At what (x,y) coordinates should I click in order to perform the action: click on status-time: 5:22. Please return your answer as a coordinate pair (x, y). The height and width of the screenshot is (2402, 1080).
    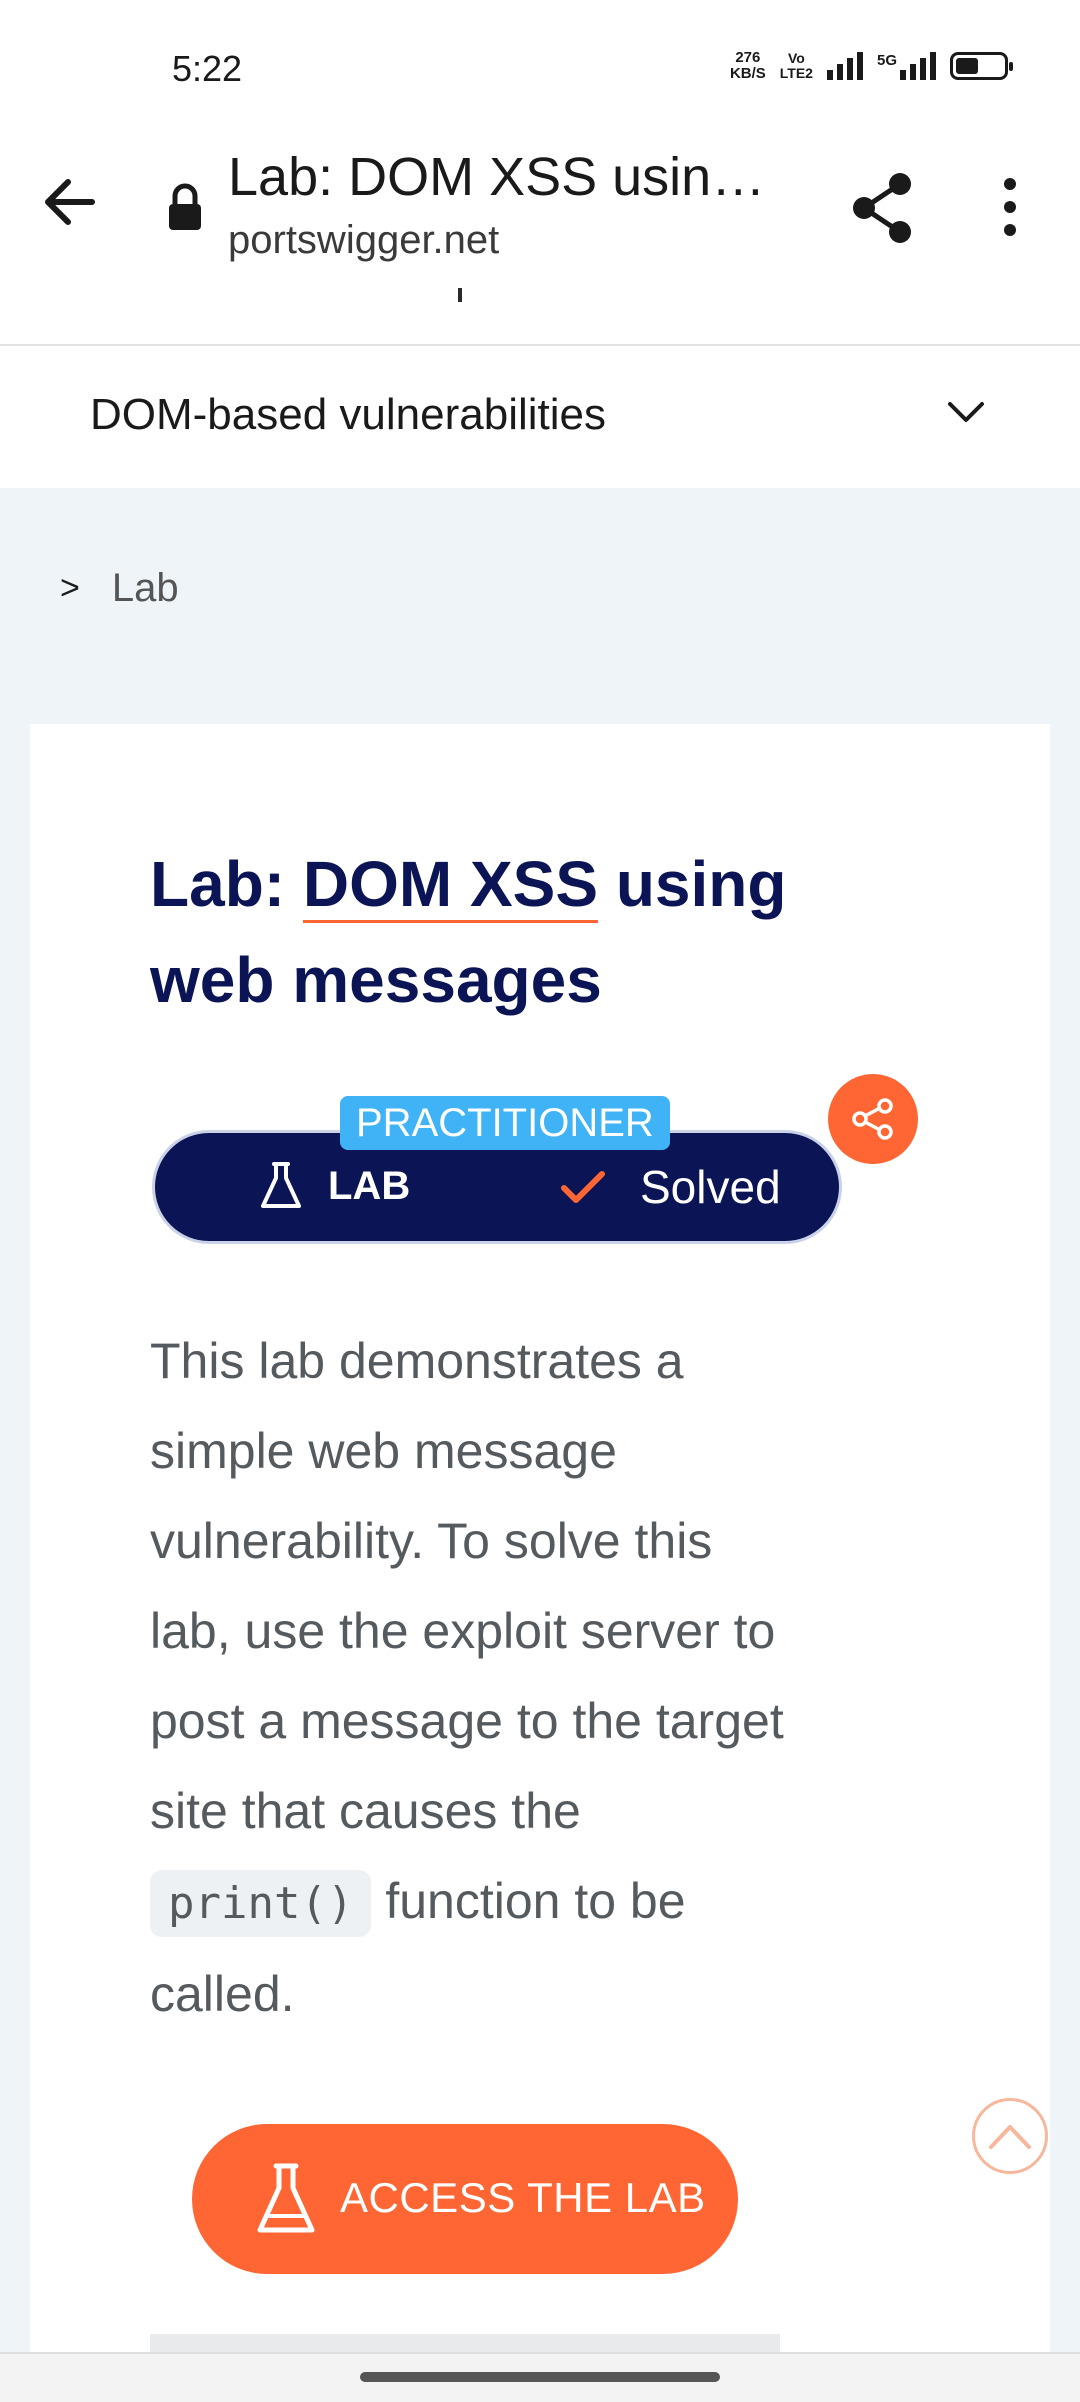
    Looking at the image, I should click on (207, 68).